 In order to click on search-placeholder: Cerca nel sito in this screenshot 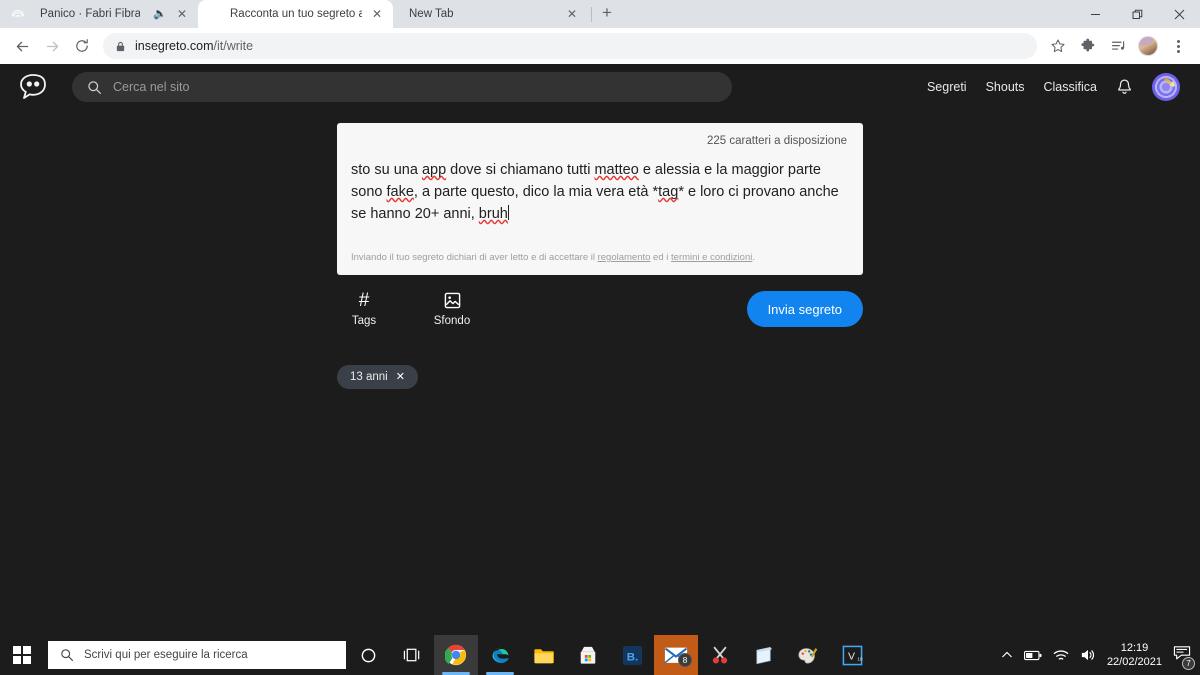, I will do `click(151, 87)`.